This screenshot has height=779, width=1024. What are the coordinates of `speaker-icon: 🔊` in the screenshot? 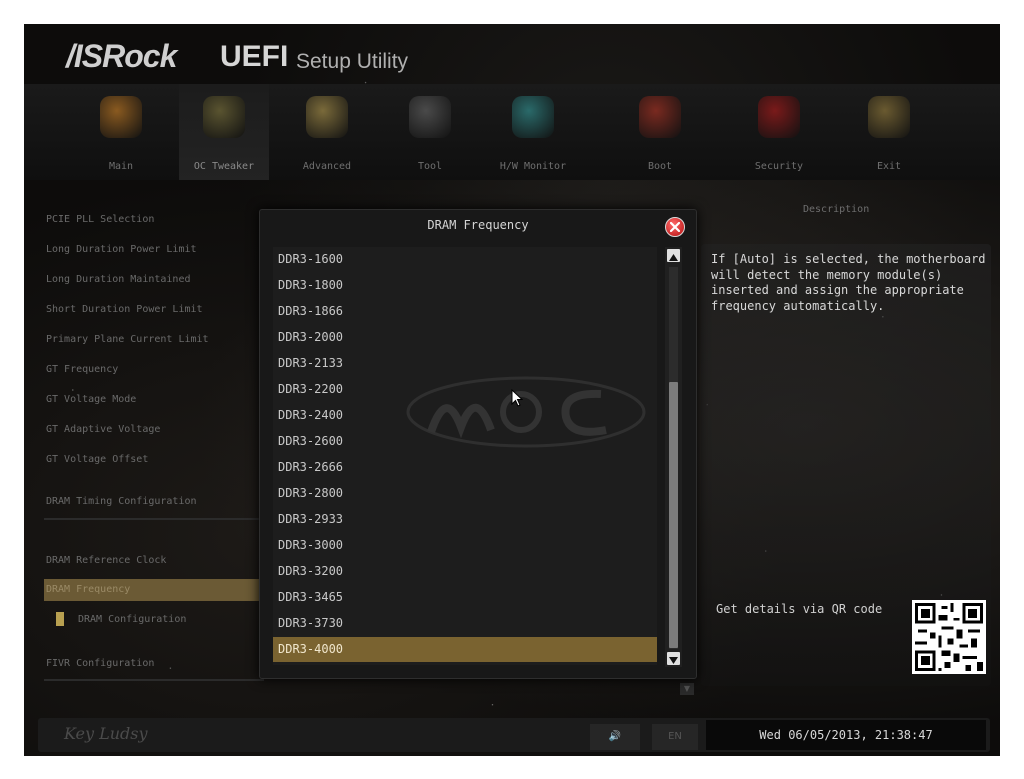 It's located at (615, 736).